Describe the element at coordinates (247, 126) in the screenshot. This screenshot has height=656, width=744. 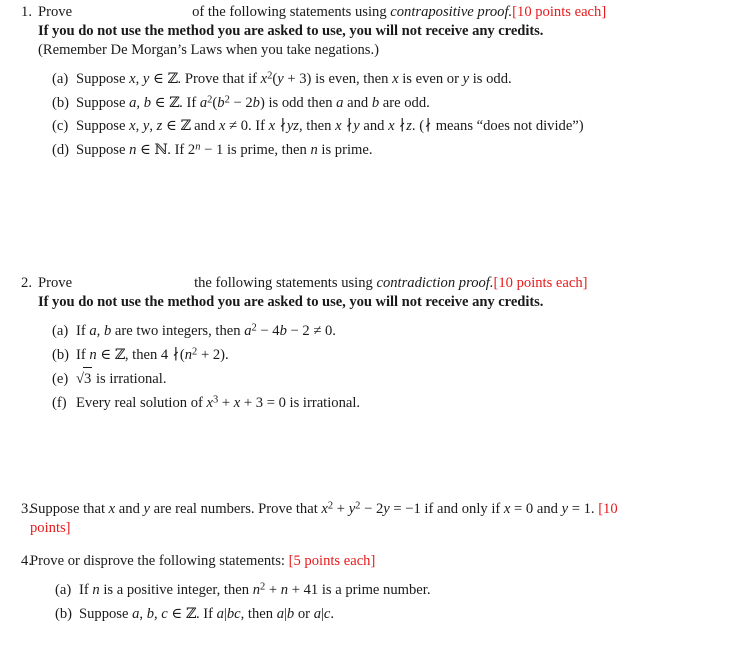
I see `statement-text: ≠ 0. If` at that location.